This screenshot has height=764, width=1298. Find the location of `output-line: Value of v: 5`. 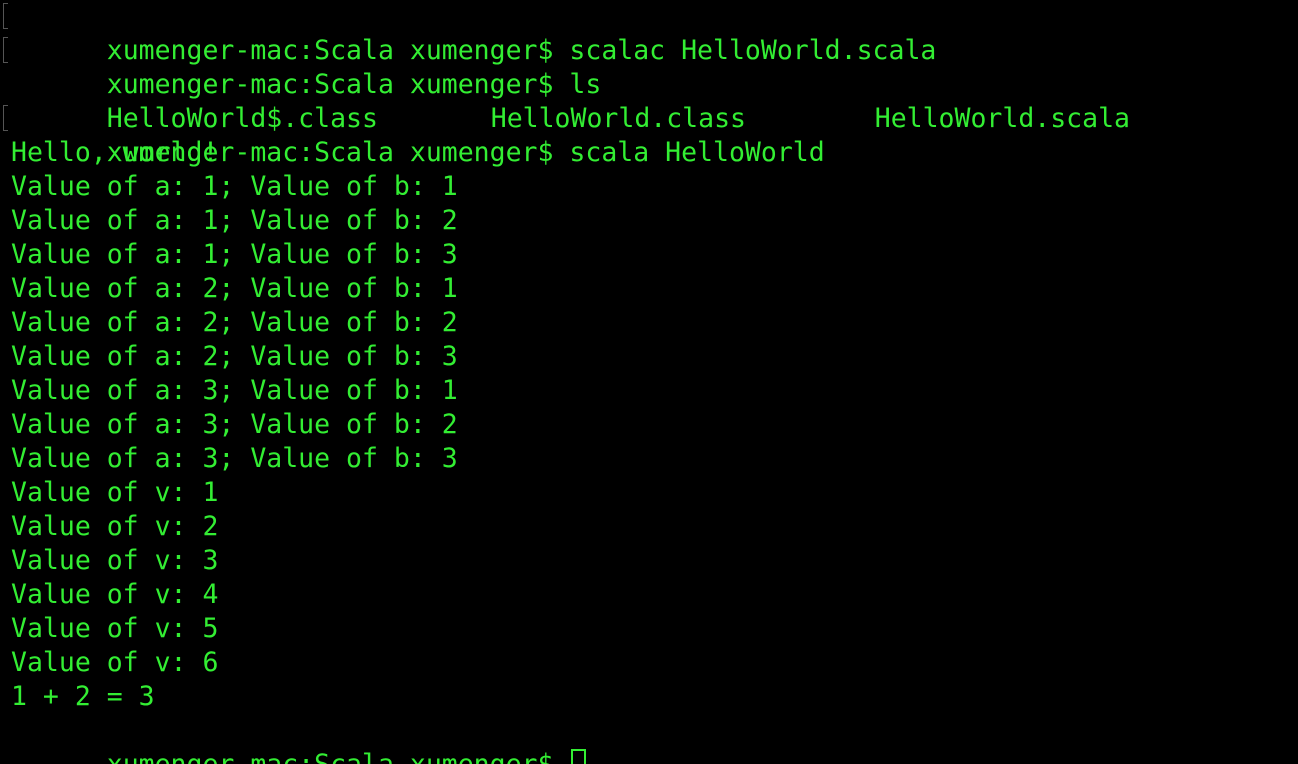

output-line: Value of v: 5 is located at coordinates (115, 628).